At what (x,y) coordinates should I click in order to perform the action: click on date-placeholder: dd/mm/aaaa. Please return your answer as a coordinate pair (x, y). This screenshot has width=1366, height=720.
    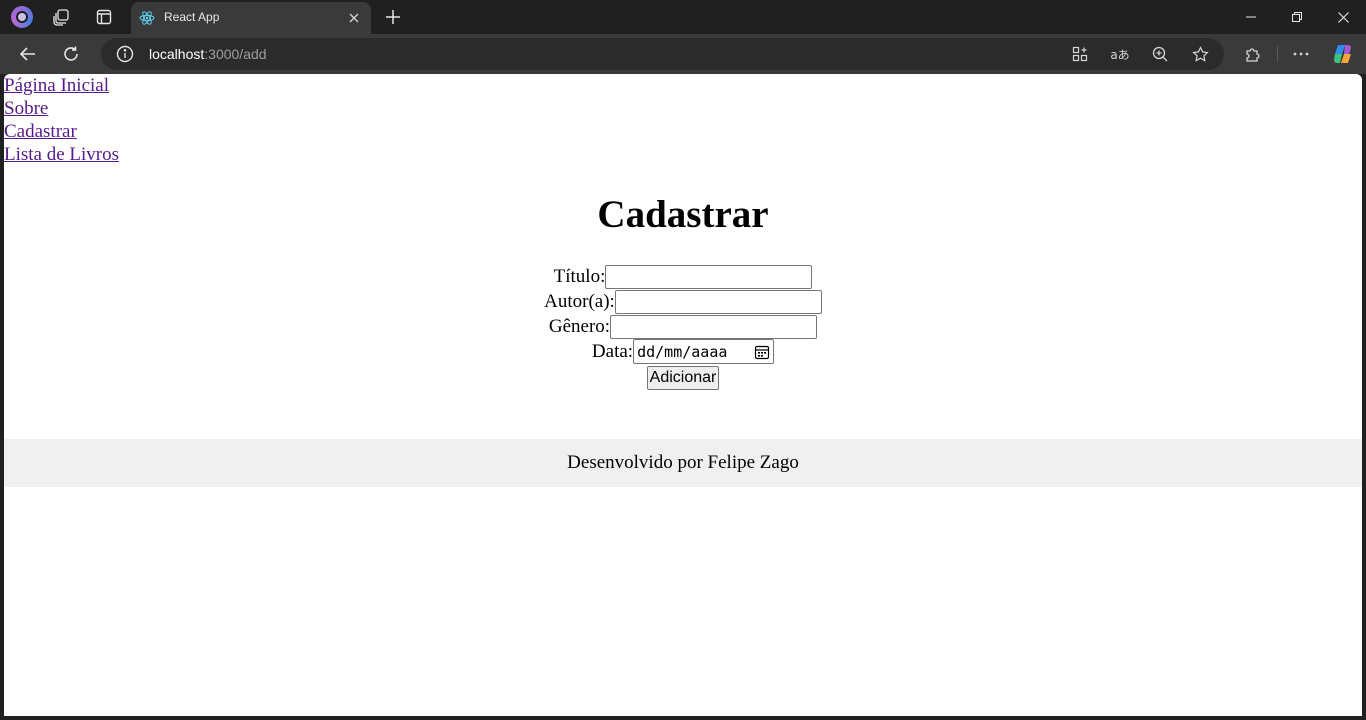
    Looking at the image, I should click on (682, 351).